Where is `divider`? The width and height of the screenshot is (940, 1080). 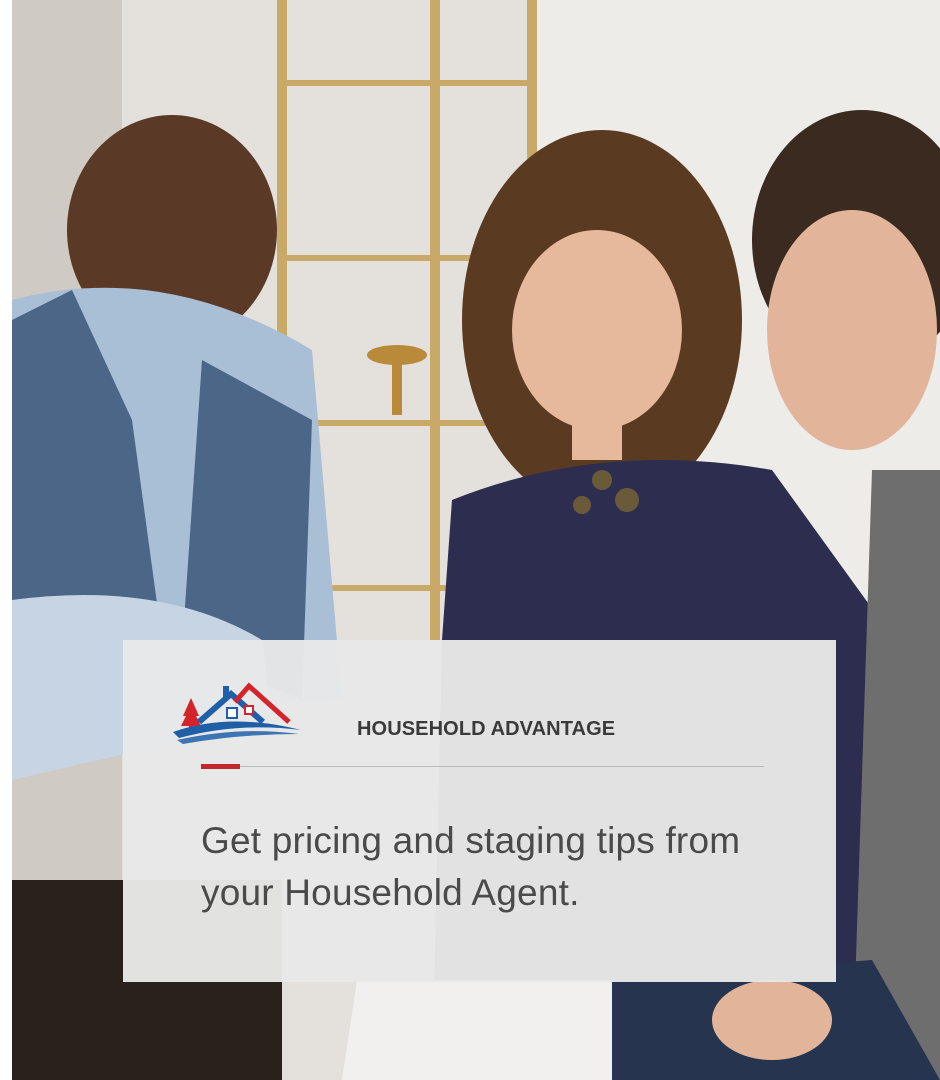
divider is located at coordinates (482, 766).